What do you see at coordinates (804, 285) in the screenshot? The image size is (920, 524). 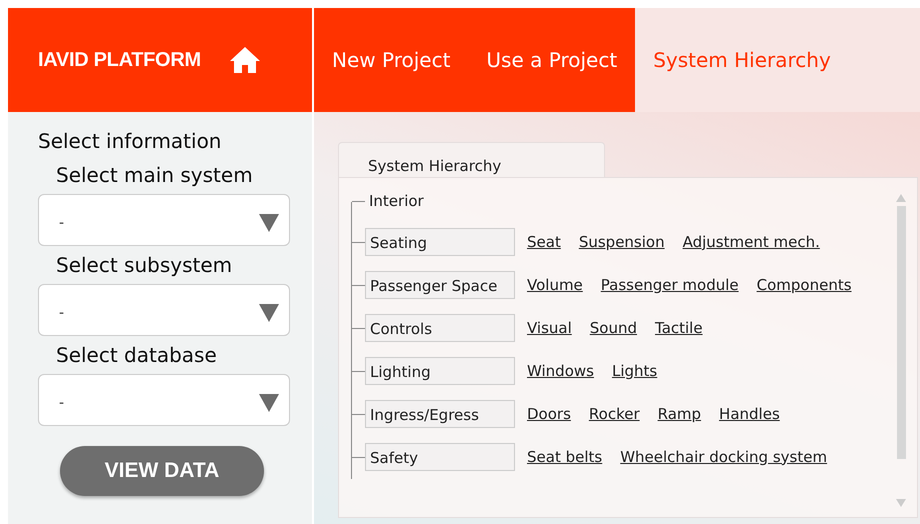 I see `subsystem-link: Components` at bounding box center [804, 285].